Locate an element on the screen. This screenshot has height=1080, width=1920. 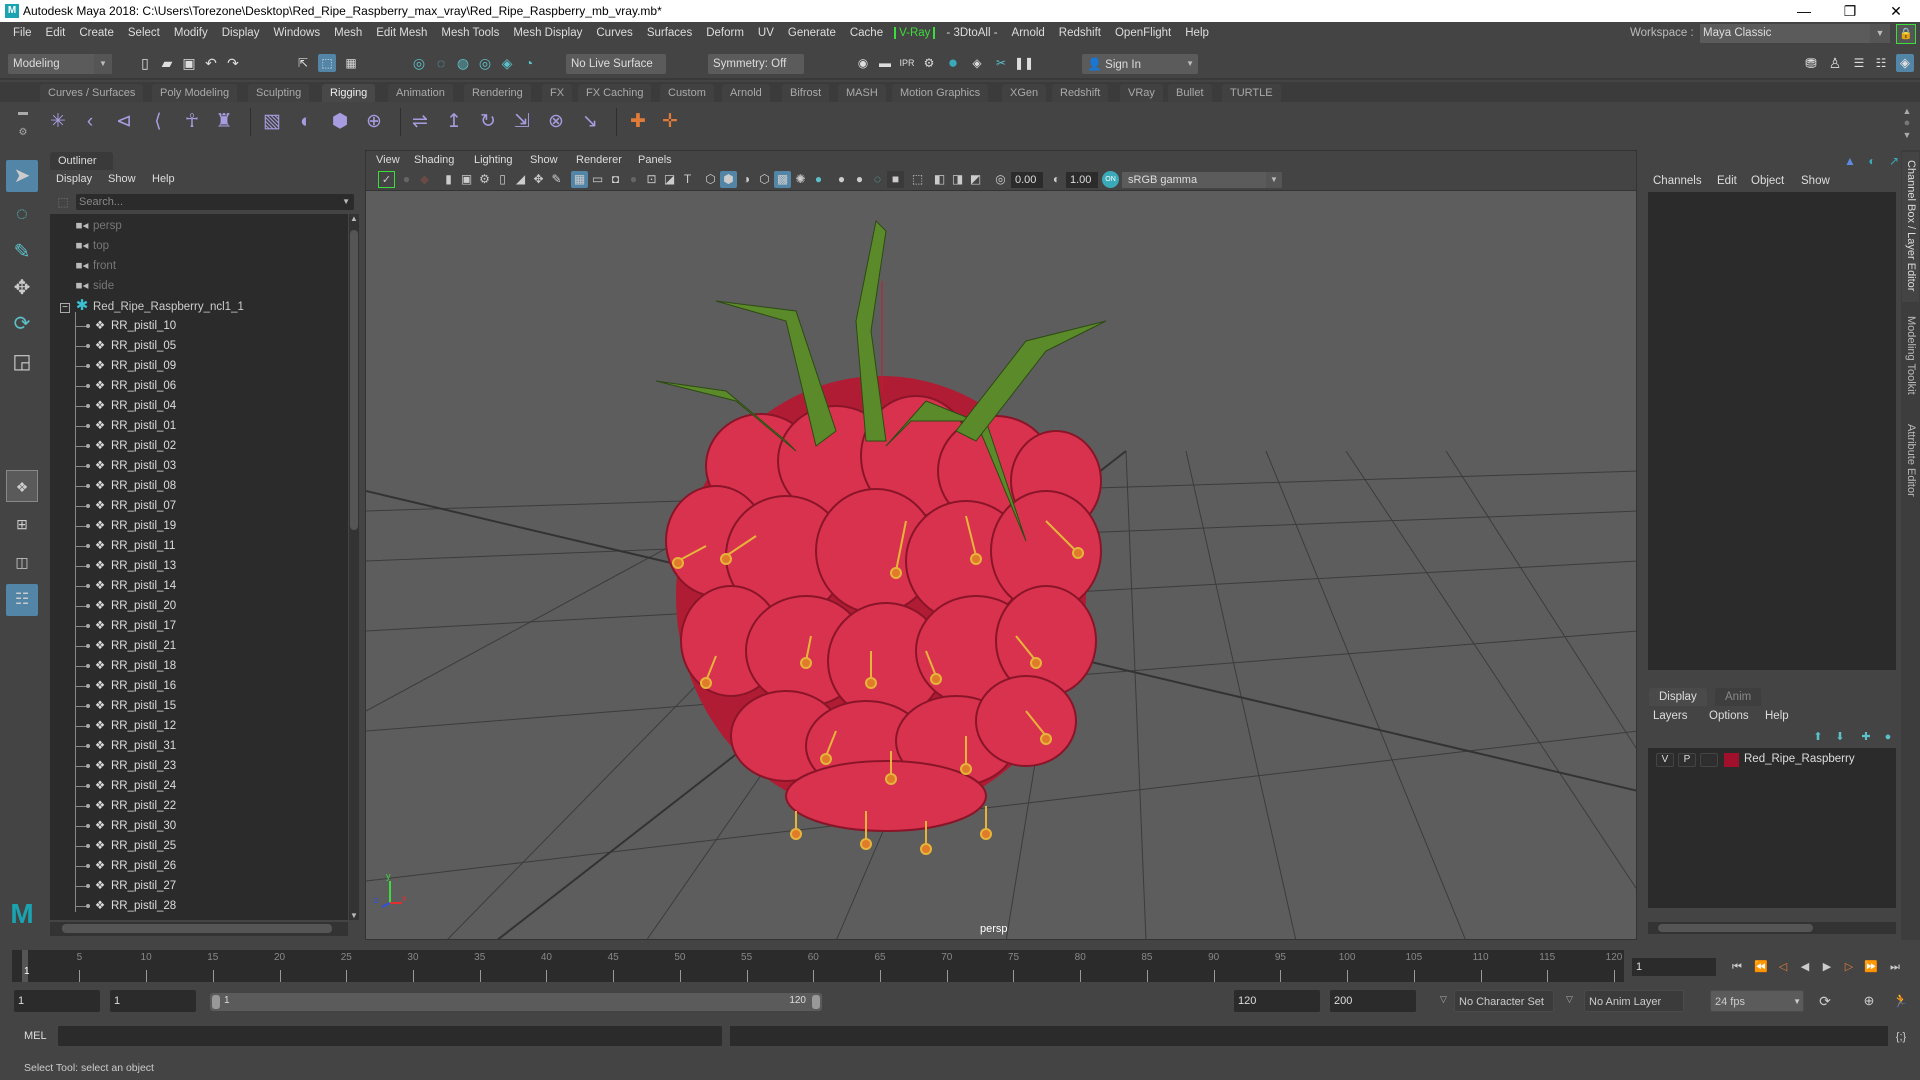
layer-playback-toggle: P is located at coordinates (1687, 760).